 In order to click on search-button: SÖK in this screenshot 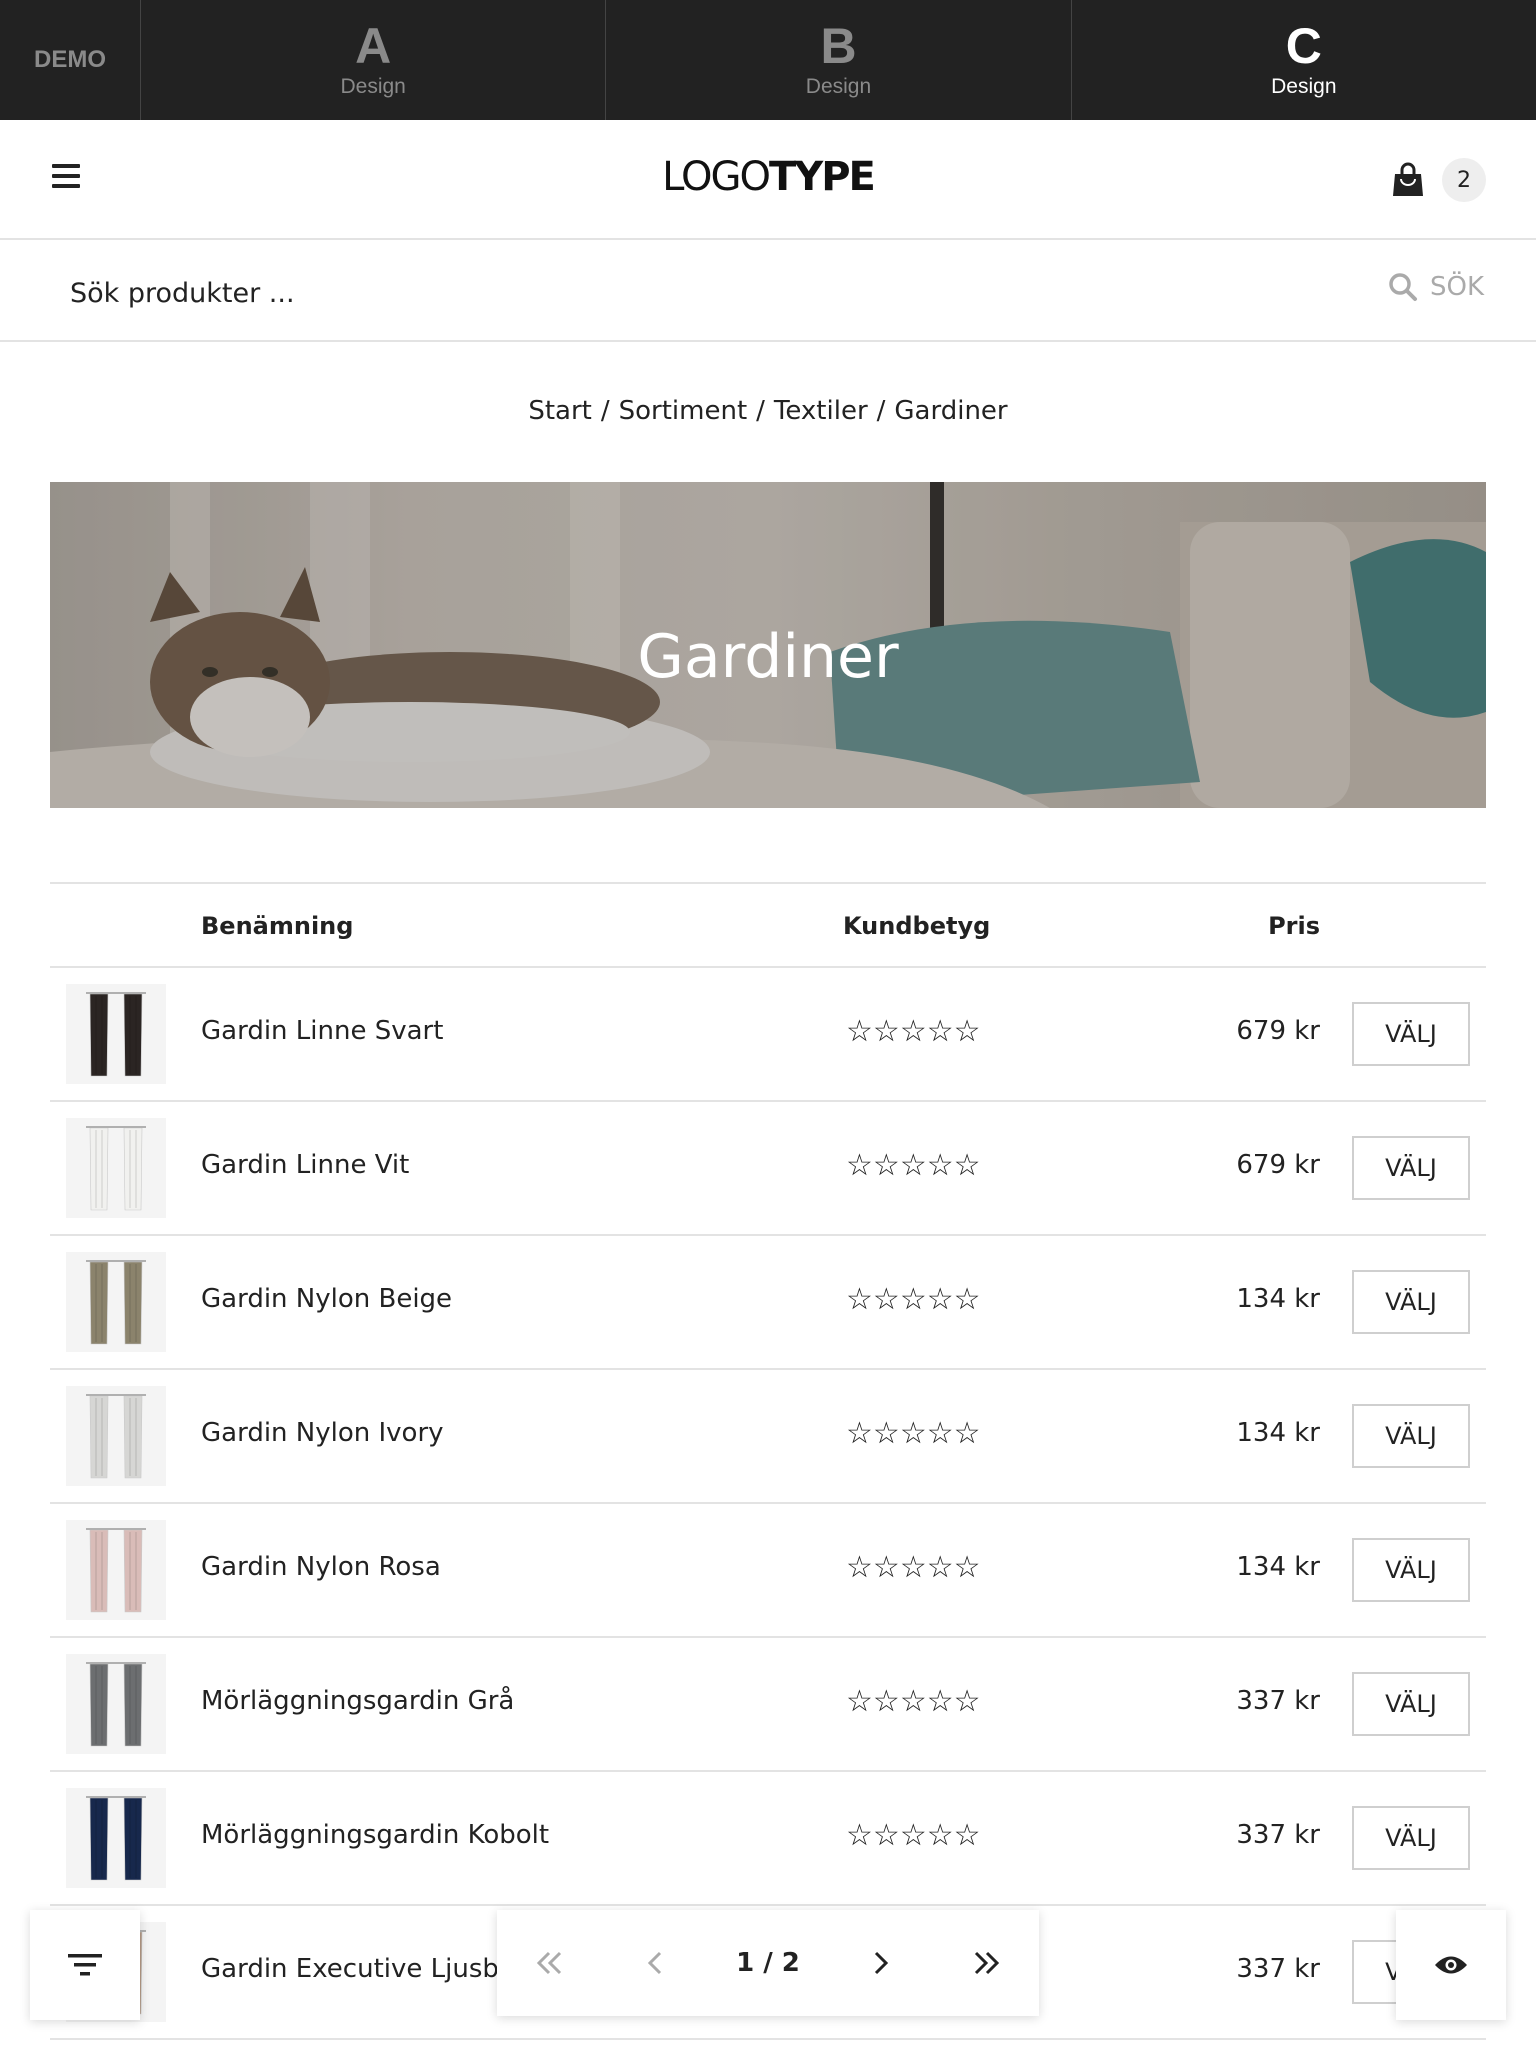, I will do `click(1436, 287)`.